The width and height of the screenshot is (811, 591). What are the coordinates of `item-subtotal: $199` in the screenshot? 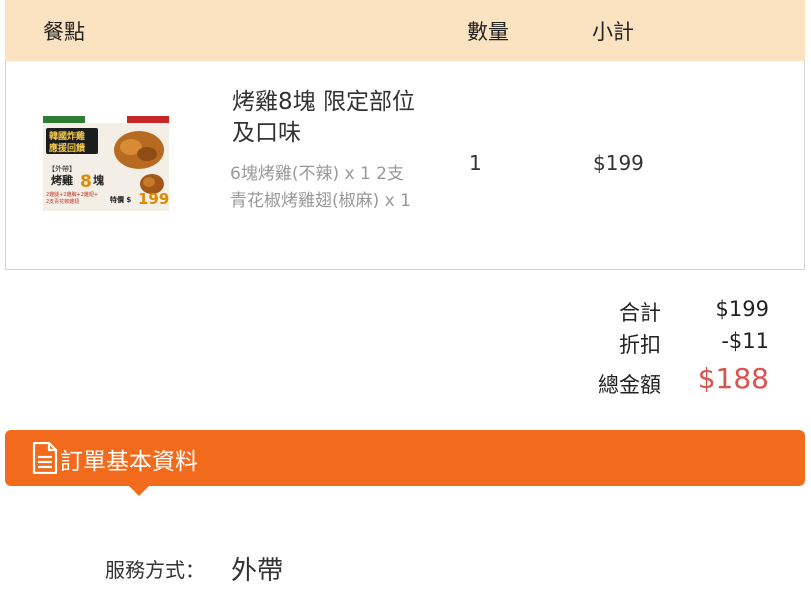 It's located at (618, 163).